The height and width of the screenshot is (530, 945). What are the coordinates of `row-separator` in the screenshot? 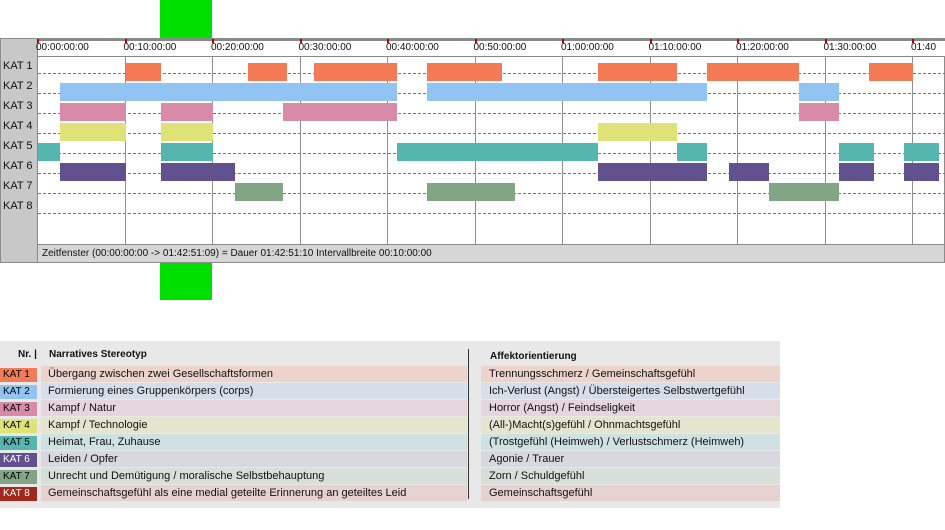 It's located at (491, 213).